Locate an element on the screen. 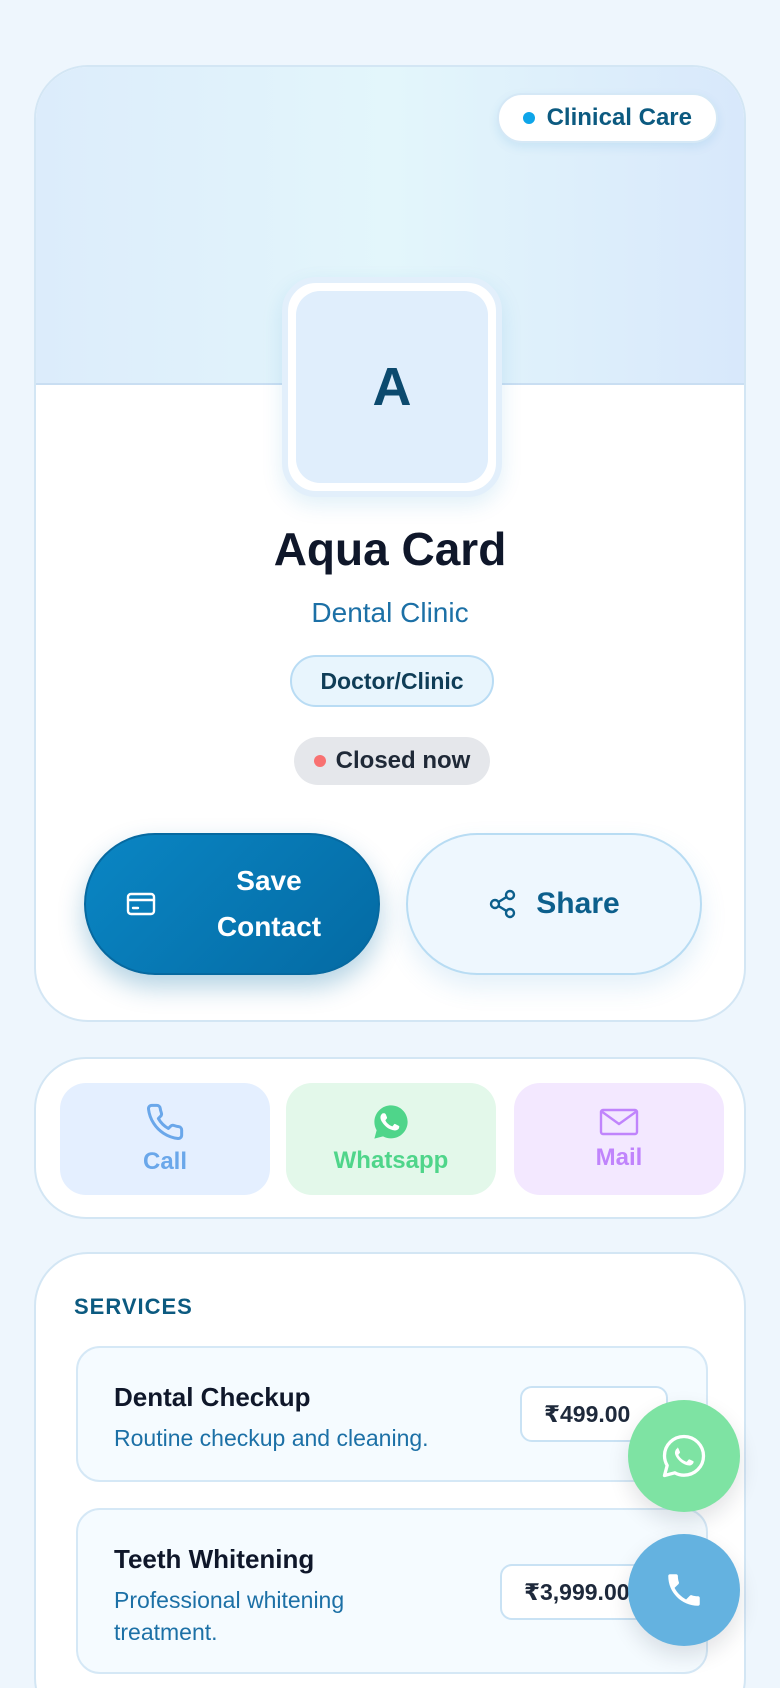 Image resolution: width=780 pixels, height=1688 pixels. phone-fab-icon is located at coordinates (684, 1590).